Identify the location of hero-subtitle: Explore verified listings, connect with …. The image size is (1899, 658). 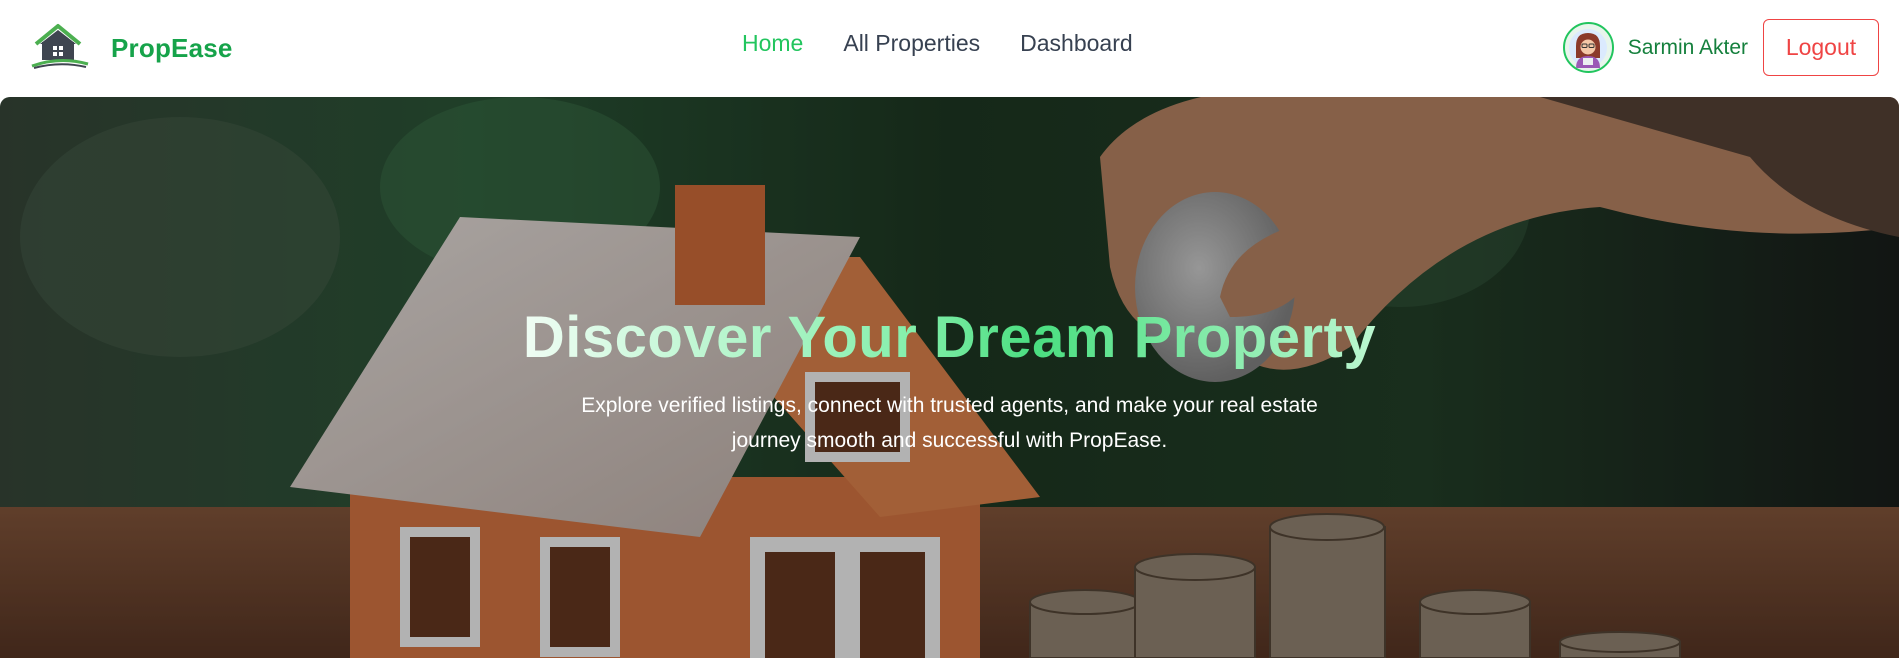
(949, 423).